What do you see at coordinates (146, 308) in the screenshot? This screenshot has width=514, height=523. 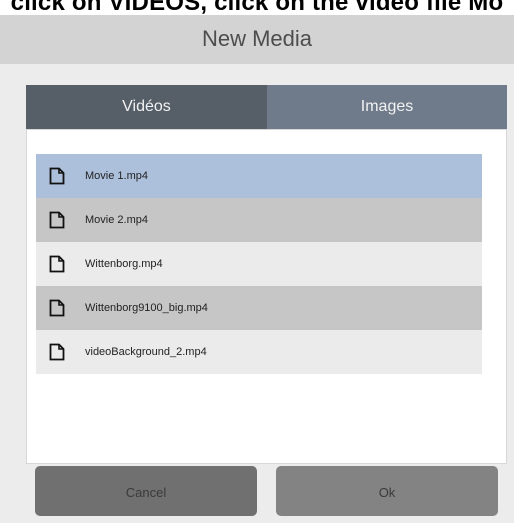 I see `file-name: Wittenborg9100_big.mp4` at bounding box center [146, 308].